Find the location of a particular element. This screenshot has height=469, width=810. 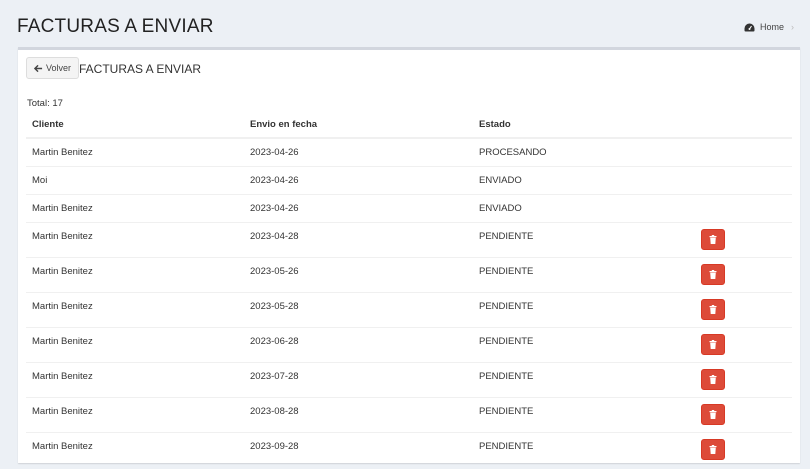

cell-fecha: 2023-09-28 is located at coordinates (358, 447).